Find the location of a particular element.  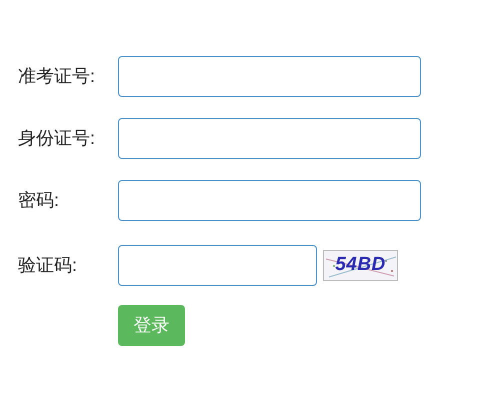

captcha-input is located at coordinates (217, 265).